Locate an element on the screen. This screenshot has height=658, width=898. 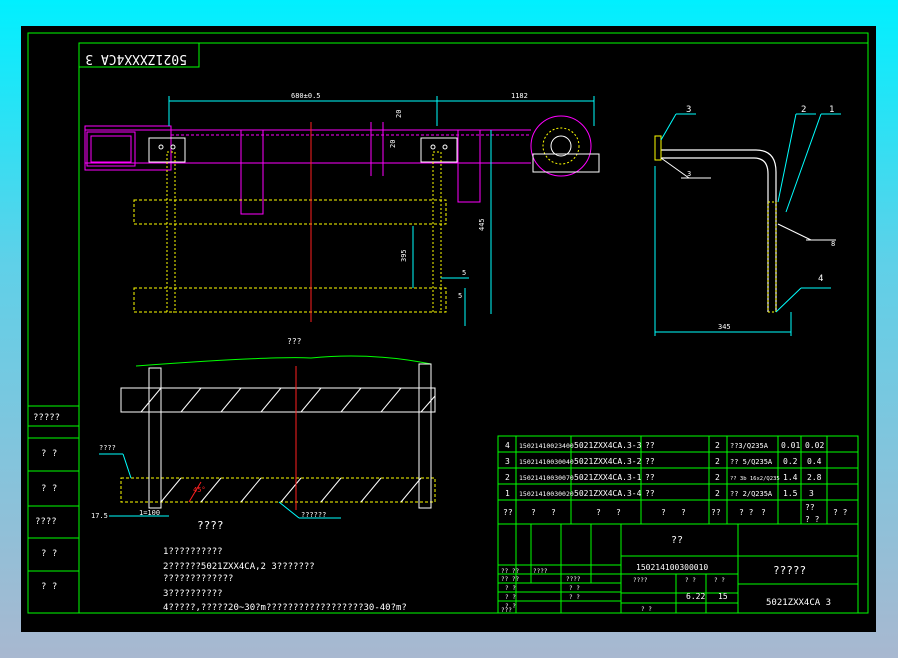
bom-mat-2: ?? 3b 16x2/Q235 is located at coordinates (755, 479).